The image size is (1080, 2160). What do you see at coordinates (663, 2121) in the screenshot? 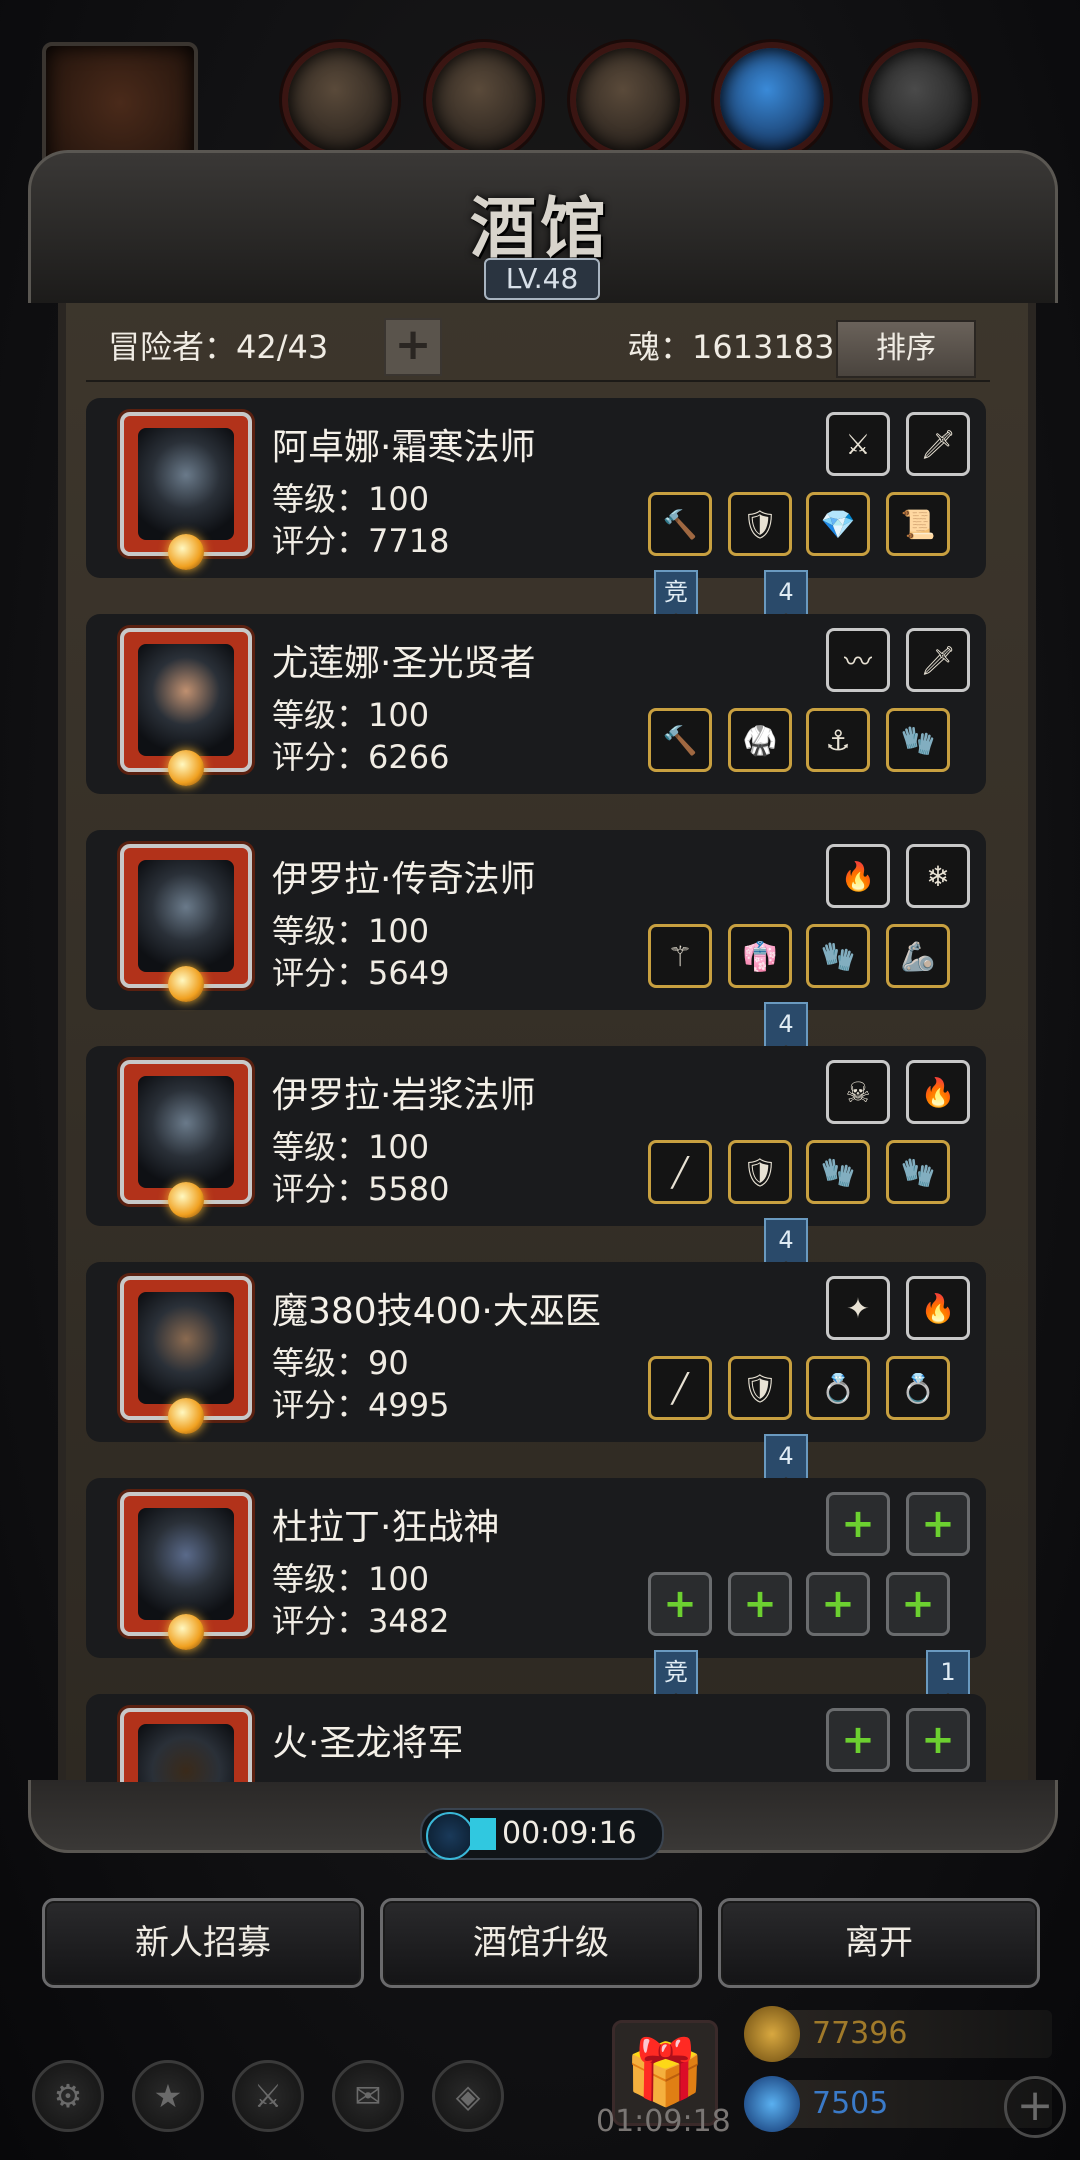
I see `gift-timer: 01:09:18` at bounding box center [663, 2121].